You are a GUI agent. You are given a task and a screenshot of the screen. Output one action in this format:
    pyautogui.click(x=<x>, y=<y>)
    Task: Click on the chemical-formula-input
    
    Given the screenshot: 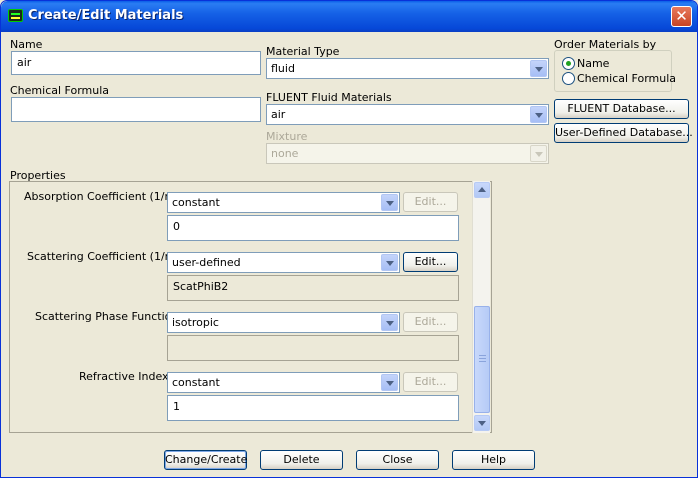 What is the action you would take?
    pyautogui.click(x=136, y=109)
    